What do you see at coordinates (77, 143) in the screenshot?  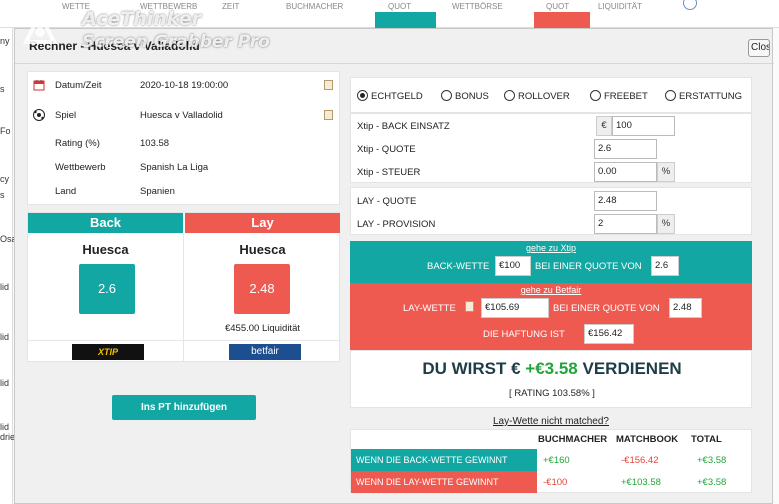 I see `info-label: Rating (%)` at bounding box center [77, 143].